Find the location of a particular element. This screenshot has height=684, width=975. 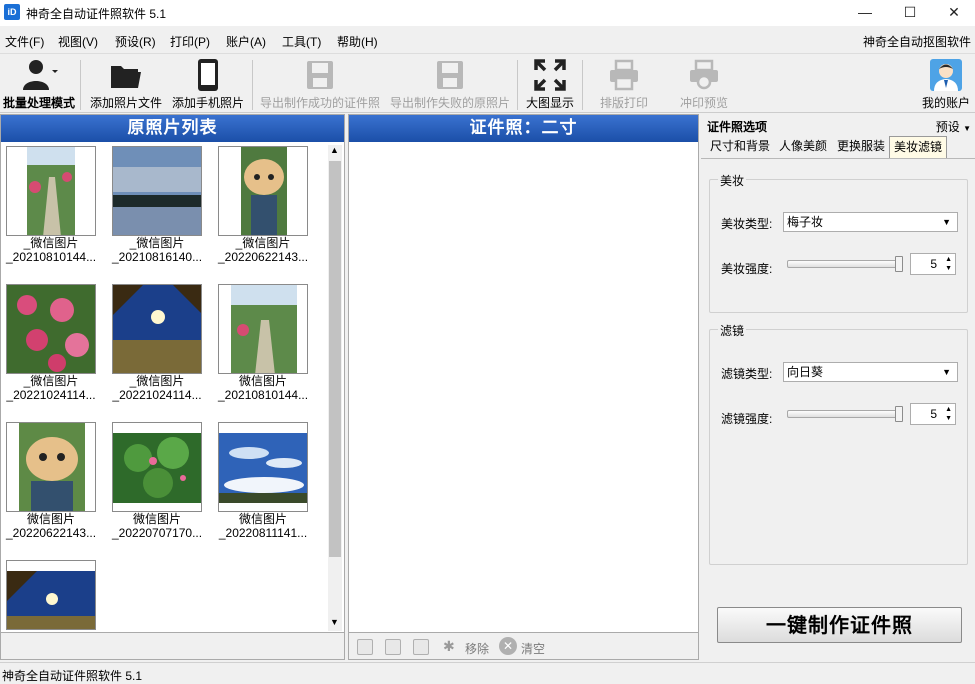

export-failed-button: 导出制作失败的原照片 is located at coordinates (450, 84).